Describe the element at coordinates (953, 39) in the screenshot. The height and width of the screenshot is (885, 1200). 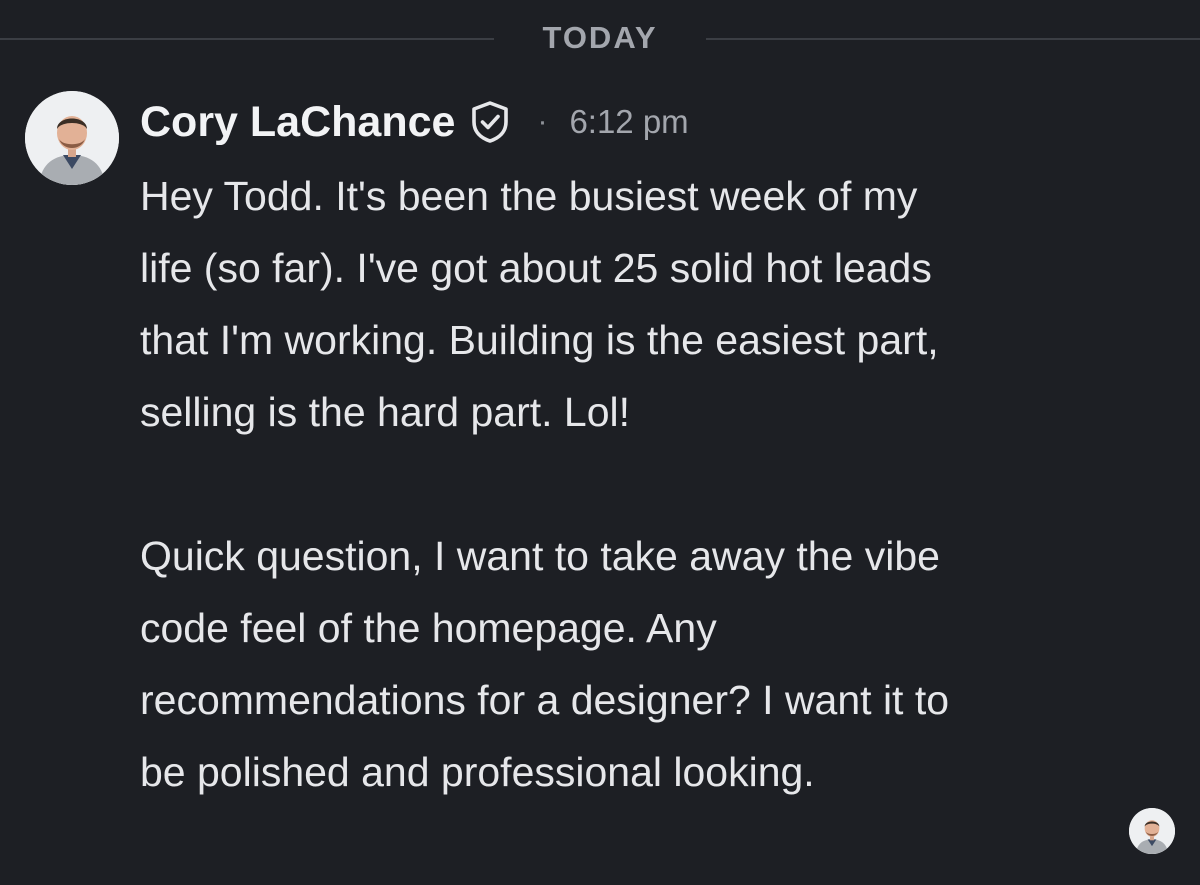
I see `divider-line-right` at that location.